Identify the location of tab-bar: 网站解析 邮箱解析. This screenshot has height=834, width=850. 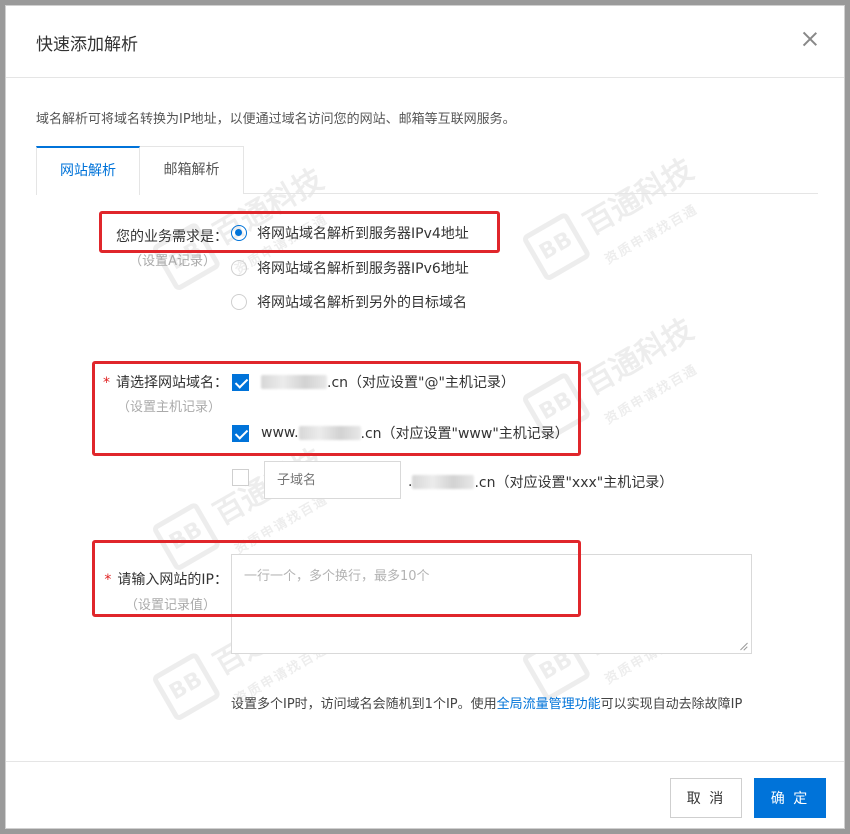
(427, 170).